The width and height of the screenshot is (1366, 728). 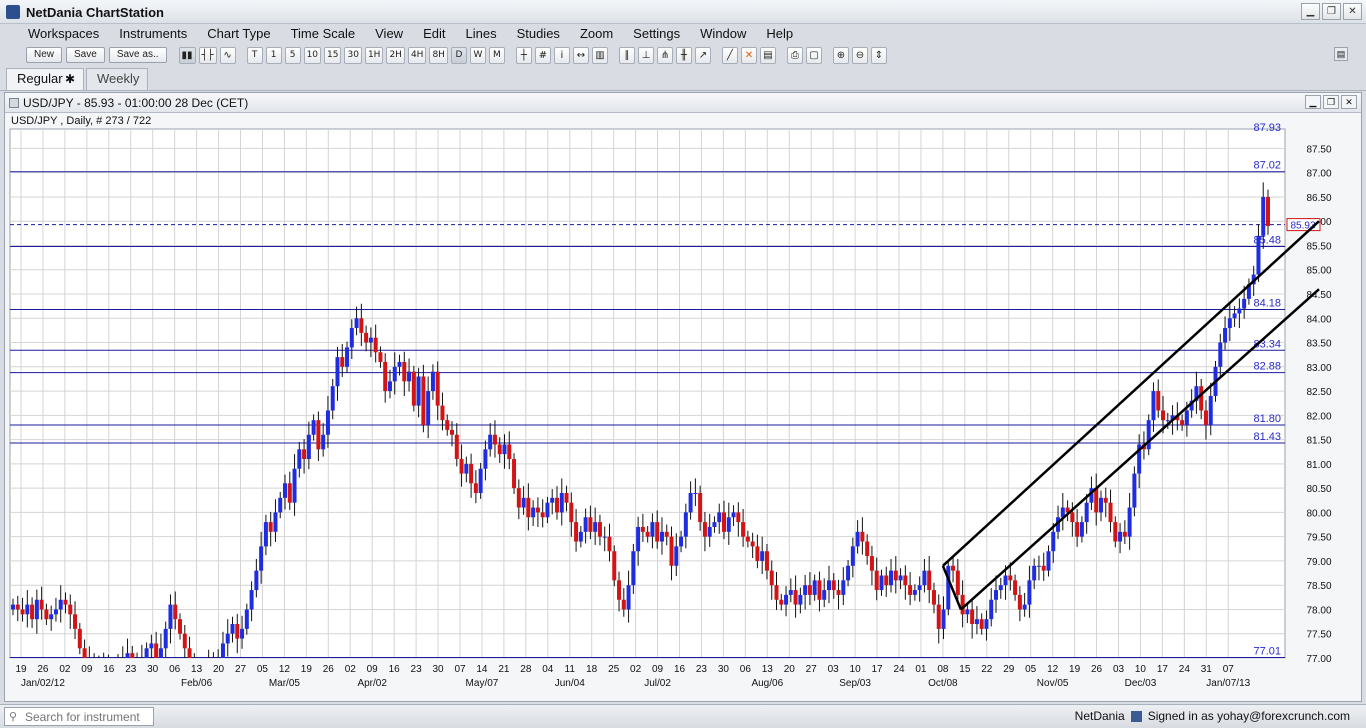 What do you see at coordinates (1341, 54) in the screenshot?
I see `toolbar-options-icon: ▤` at bounding box center [1341, 54].